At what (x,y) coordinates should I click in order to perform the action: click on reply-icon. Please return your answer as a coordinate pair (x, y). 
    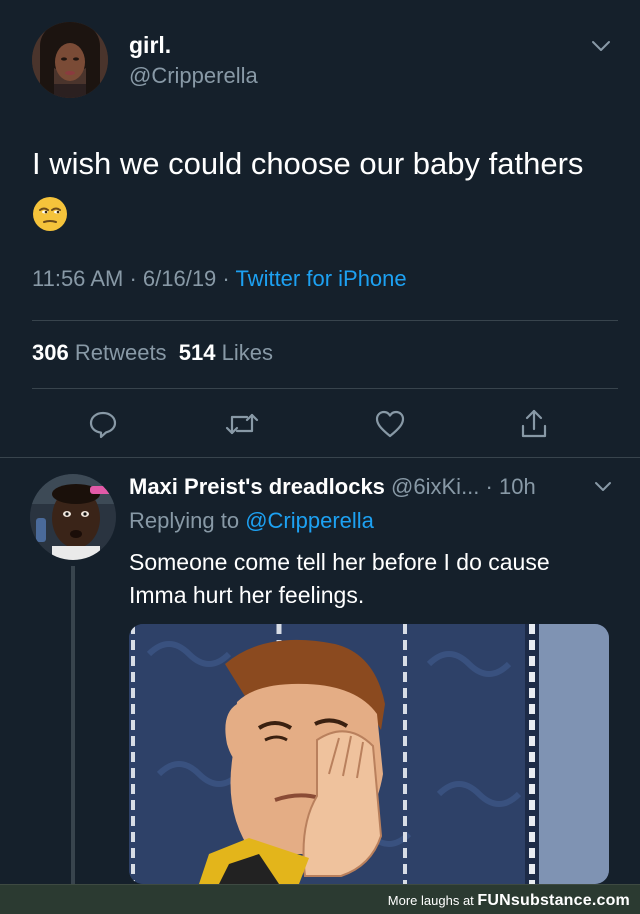
    Looking at the image, I should click on (103, 424).